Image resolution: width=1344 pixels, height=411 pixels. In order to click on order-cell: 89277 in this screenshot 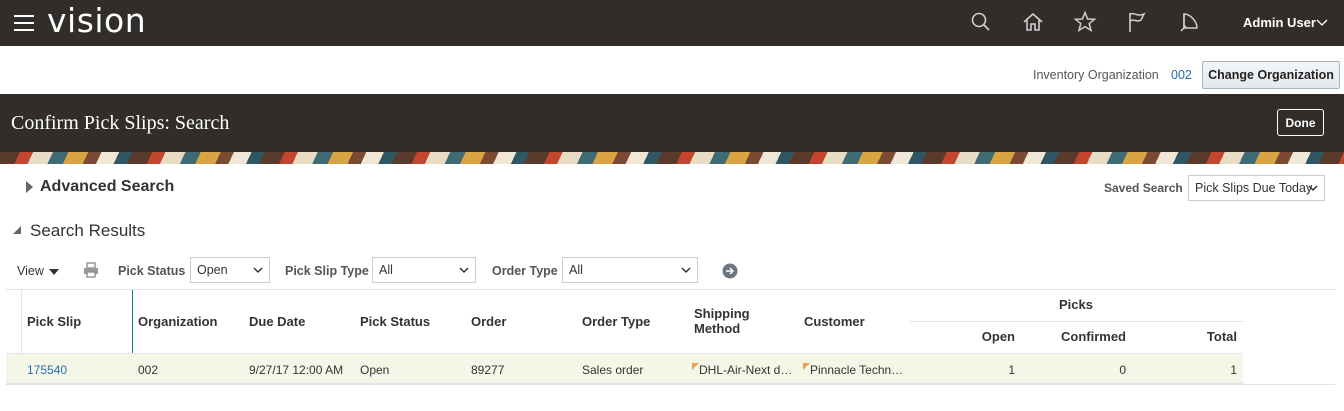, I will do `click(488, 370)`.